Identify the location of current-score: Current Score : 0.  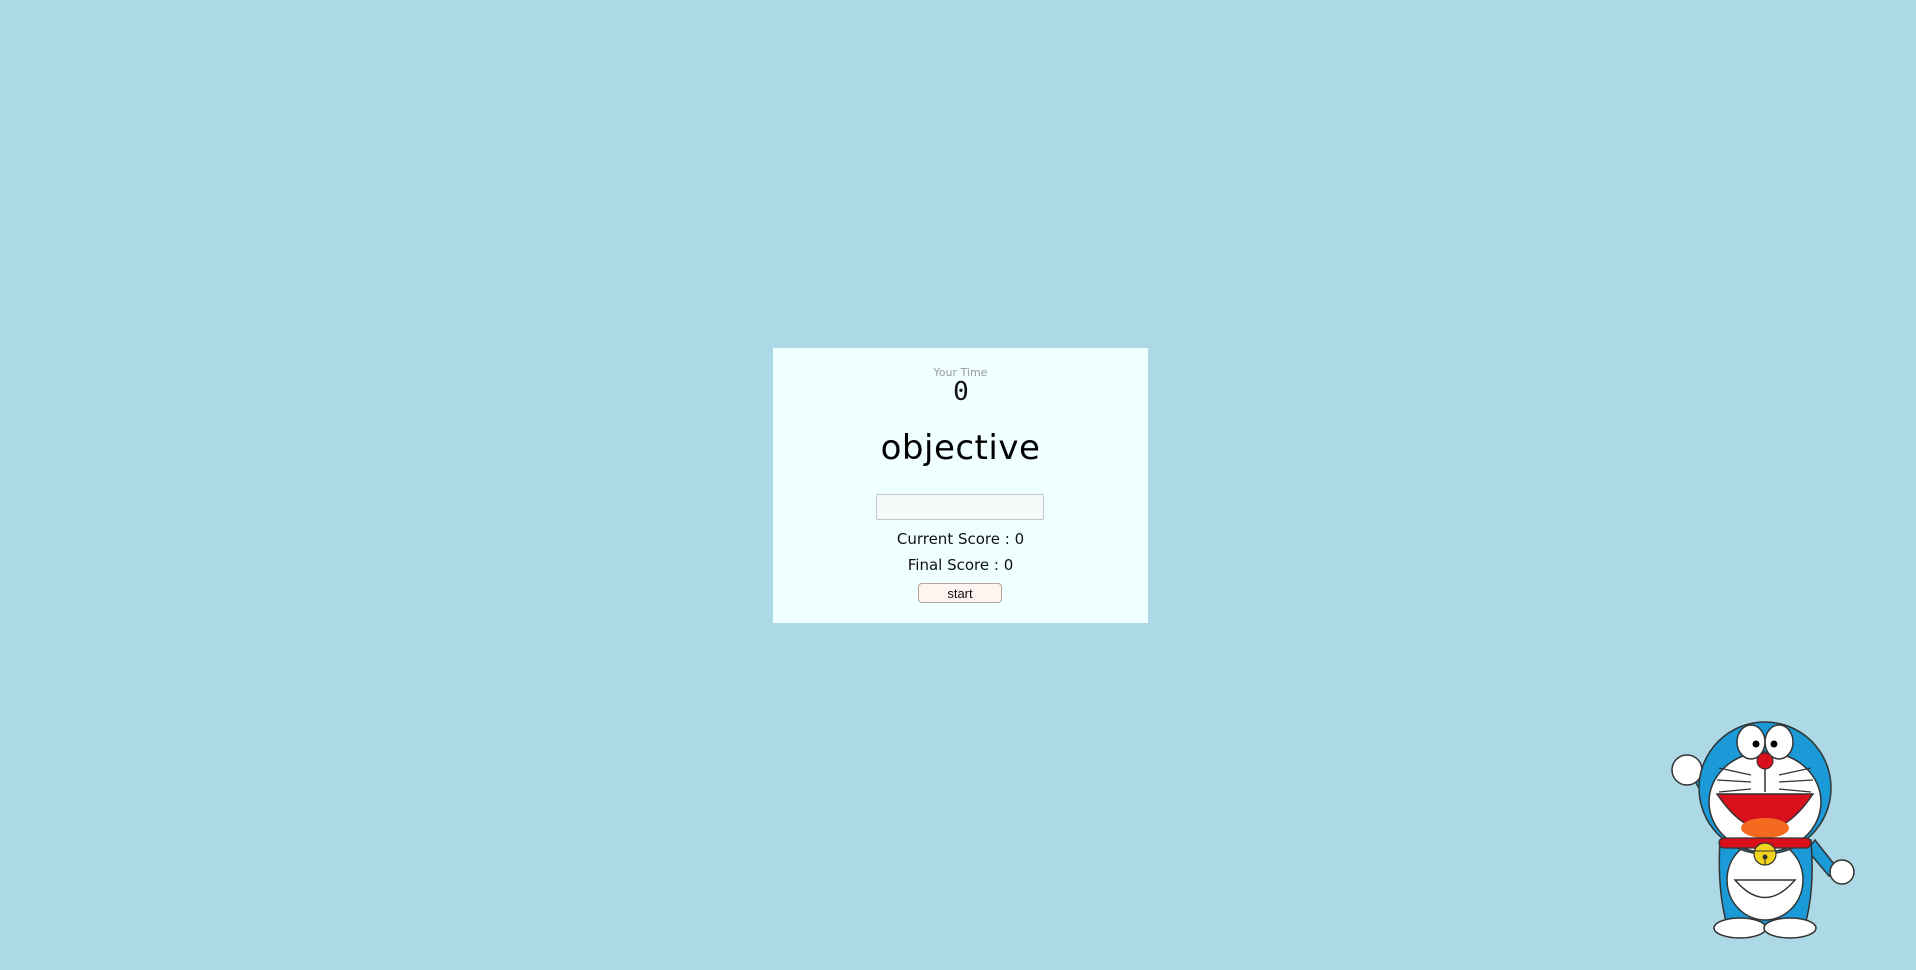
(960, 539).